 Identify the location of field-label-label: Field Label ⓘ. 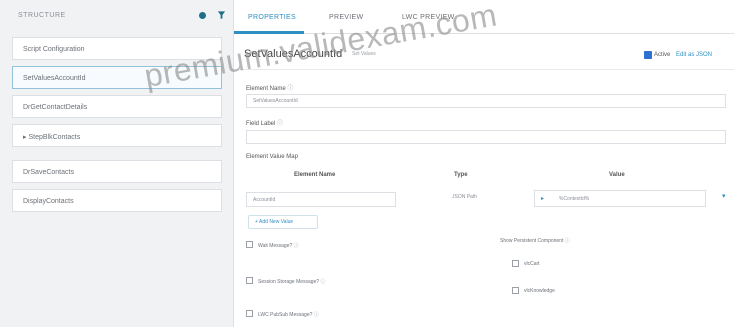
(265, 124).